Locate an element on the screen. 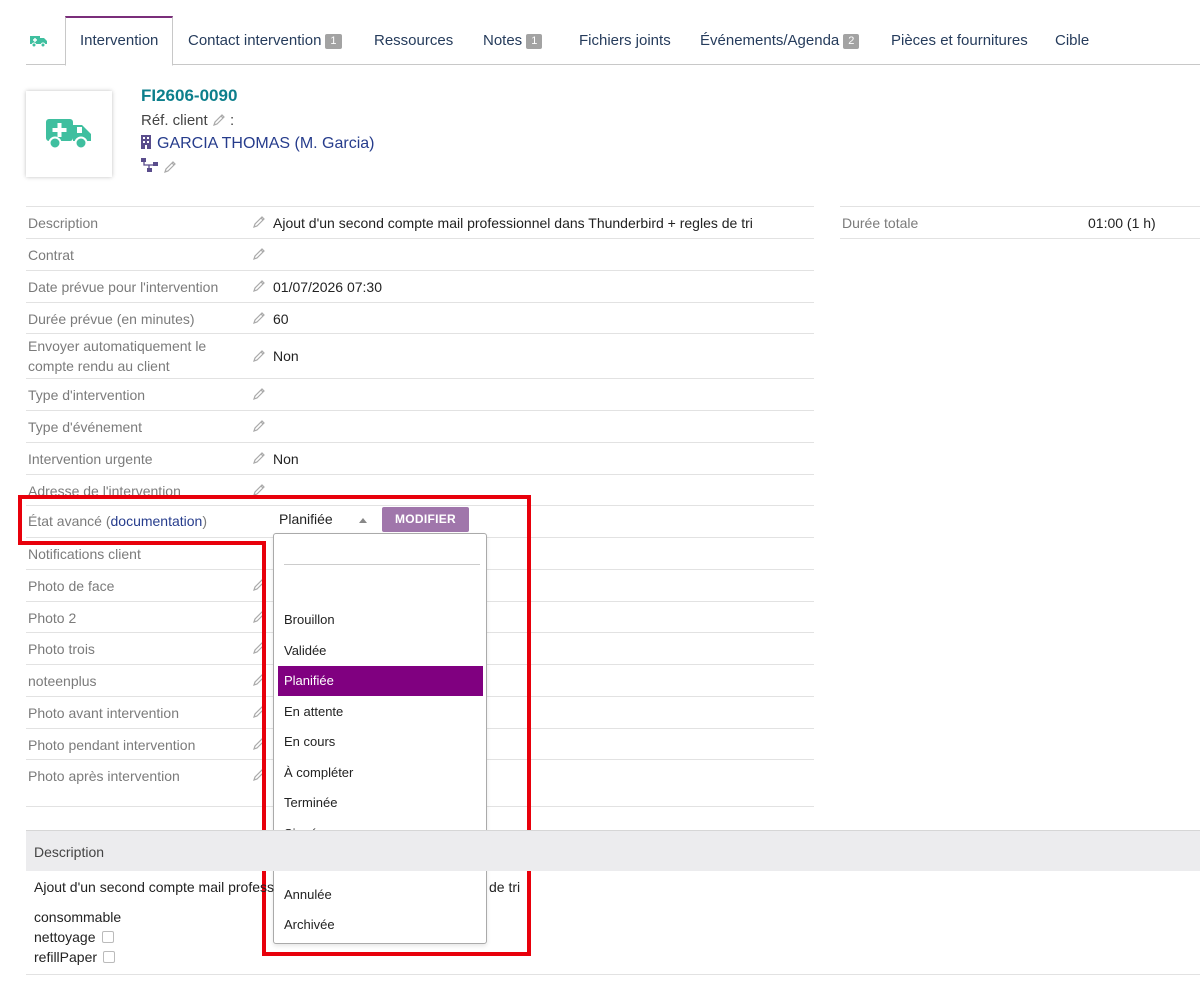 This screenshot has height=987, width=1200. refillpaper-checkbox is located at coordinates (109, 957).